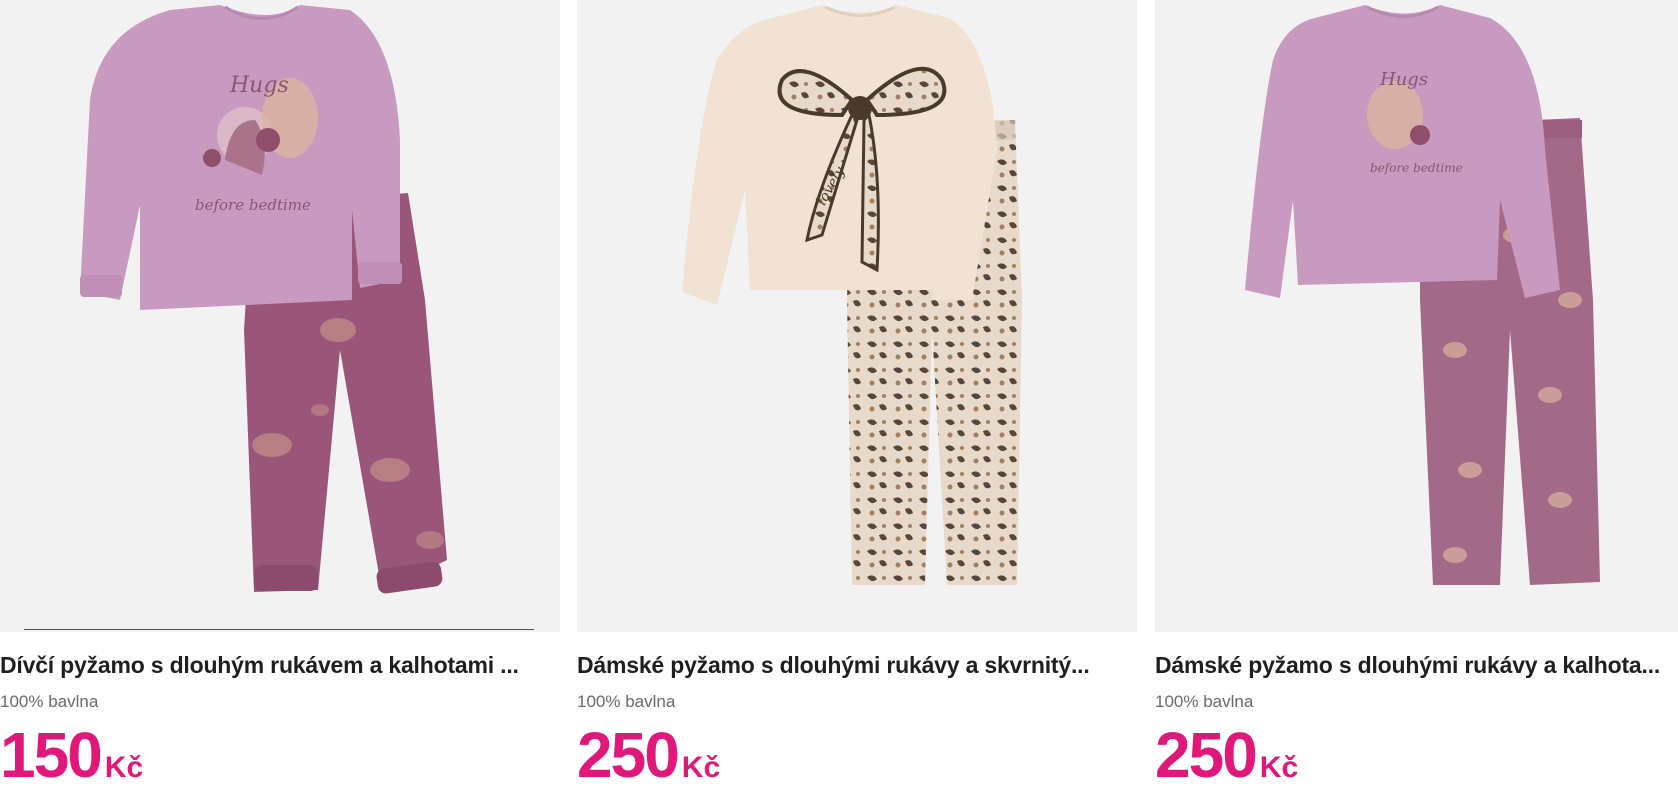 This screenshot has height=791, width=1678. Describe the element at coordinates (51, 755) in the screenshot. I see `price-amount: 150` at that location.